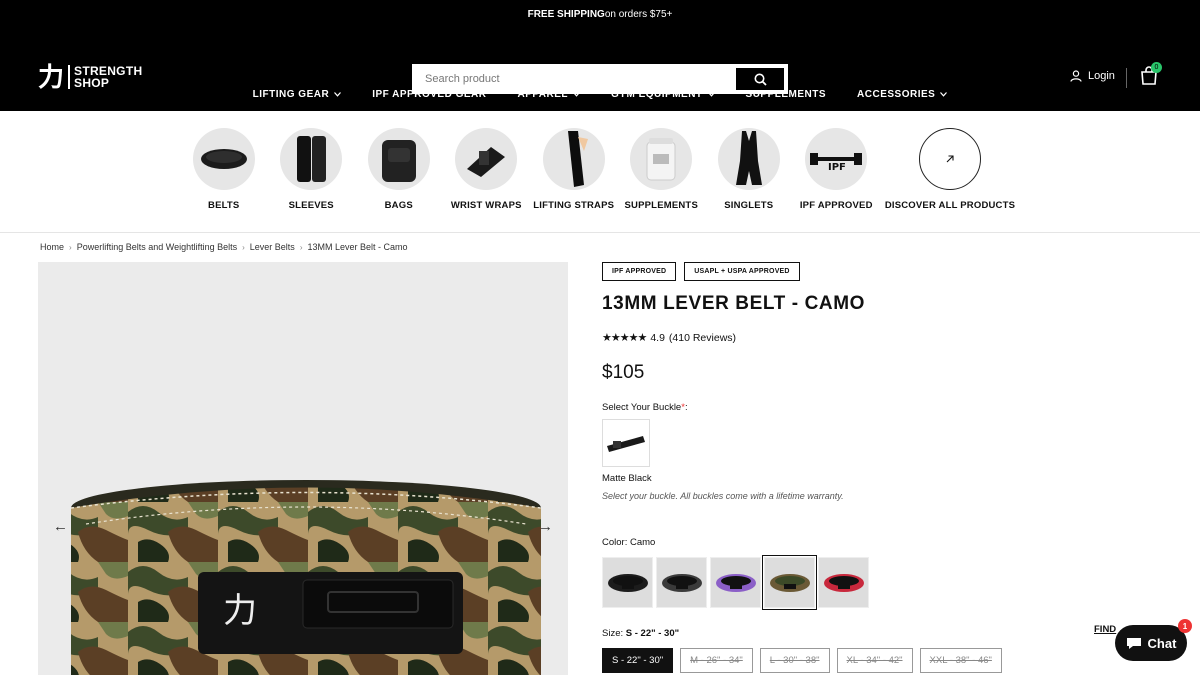 The height and width of the screenshot is (675, 1200). What do you see at coordinates (240, 611) in the screenshot?
I see `svg-text: 力` at bounding box center [240, 611].